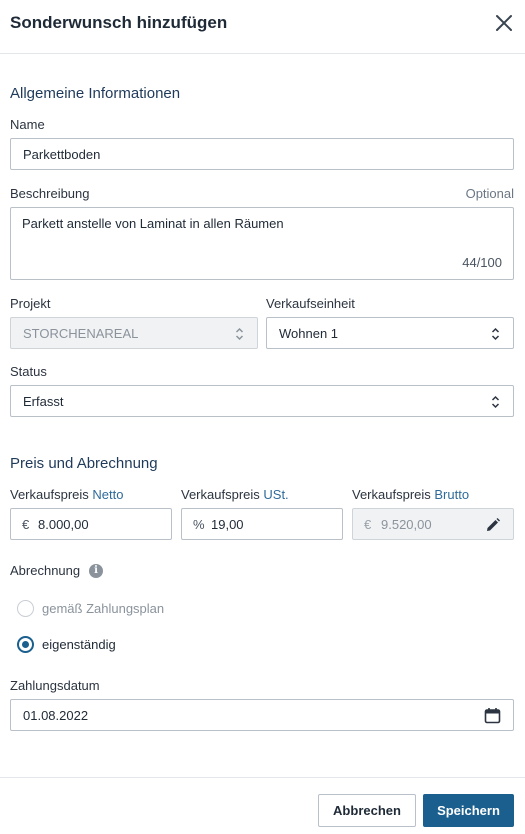 The image size is (525, 834). I want to click on net-price-label: Verkaufspreis Netto, so click(66, 494).